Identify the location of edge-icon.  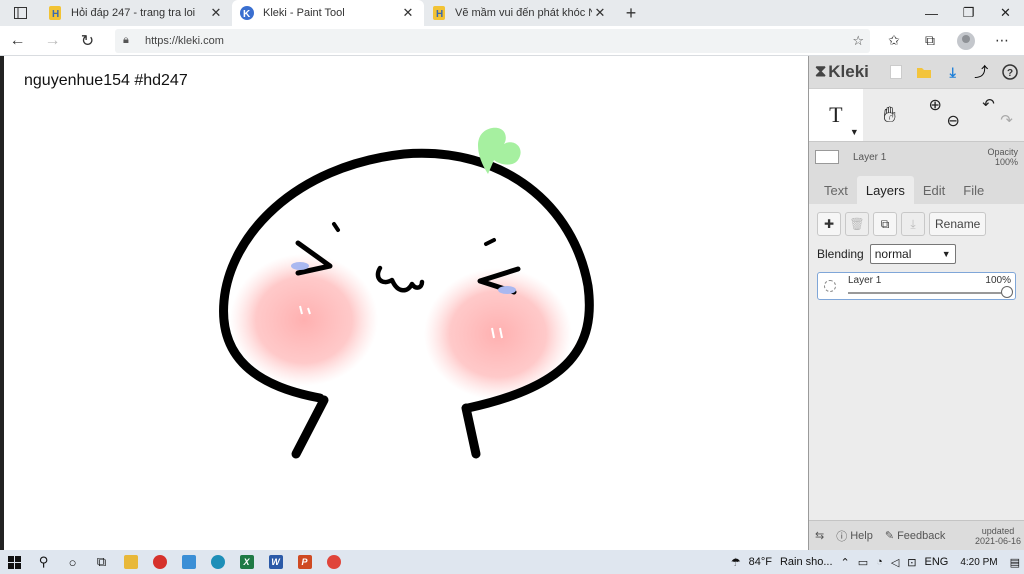
(217, 562).